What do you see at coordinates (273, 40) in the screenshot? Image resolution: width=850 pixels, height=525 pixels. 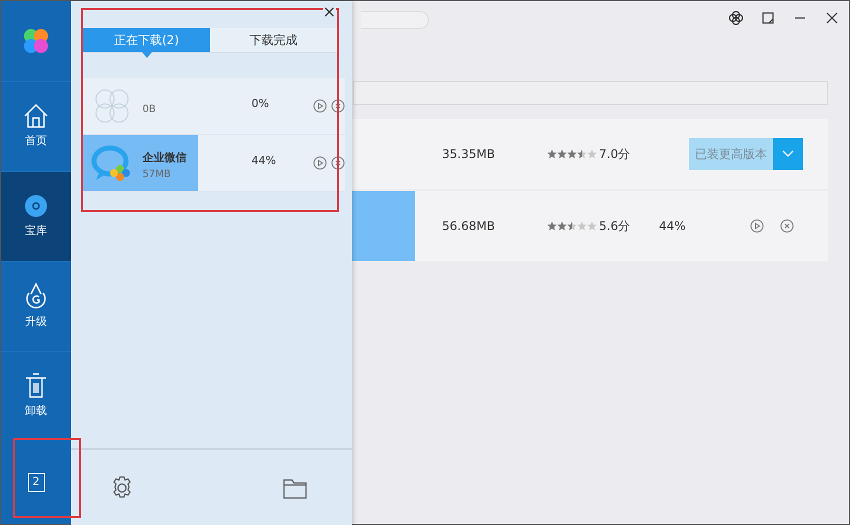 I see `panel-tab: 下载完成` at bounding box center [273, 40].